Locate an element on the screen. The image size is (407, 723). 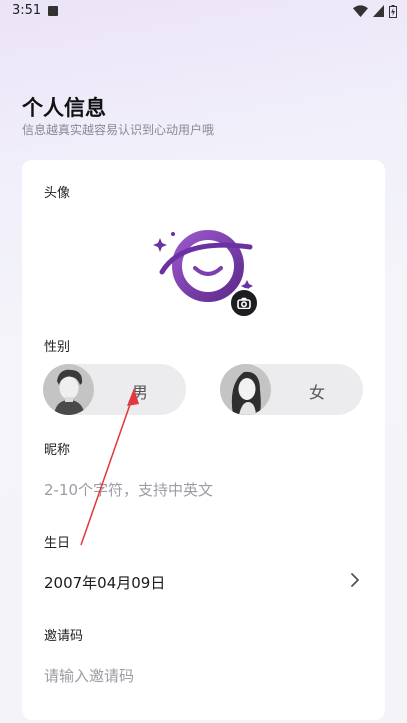
nickname-input: 2-10个字符，支持中英文 is located at coordinates (128, 489).